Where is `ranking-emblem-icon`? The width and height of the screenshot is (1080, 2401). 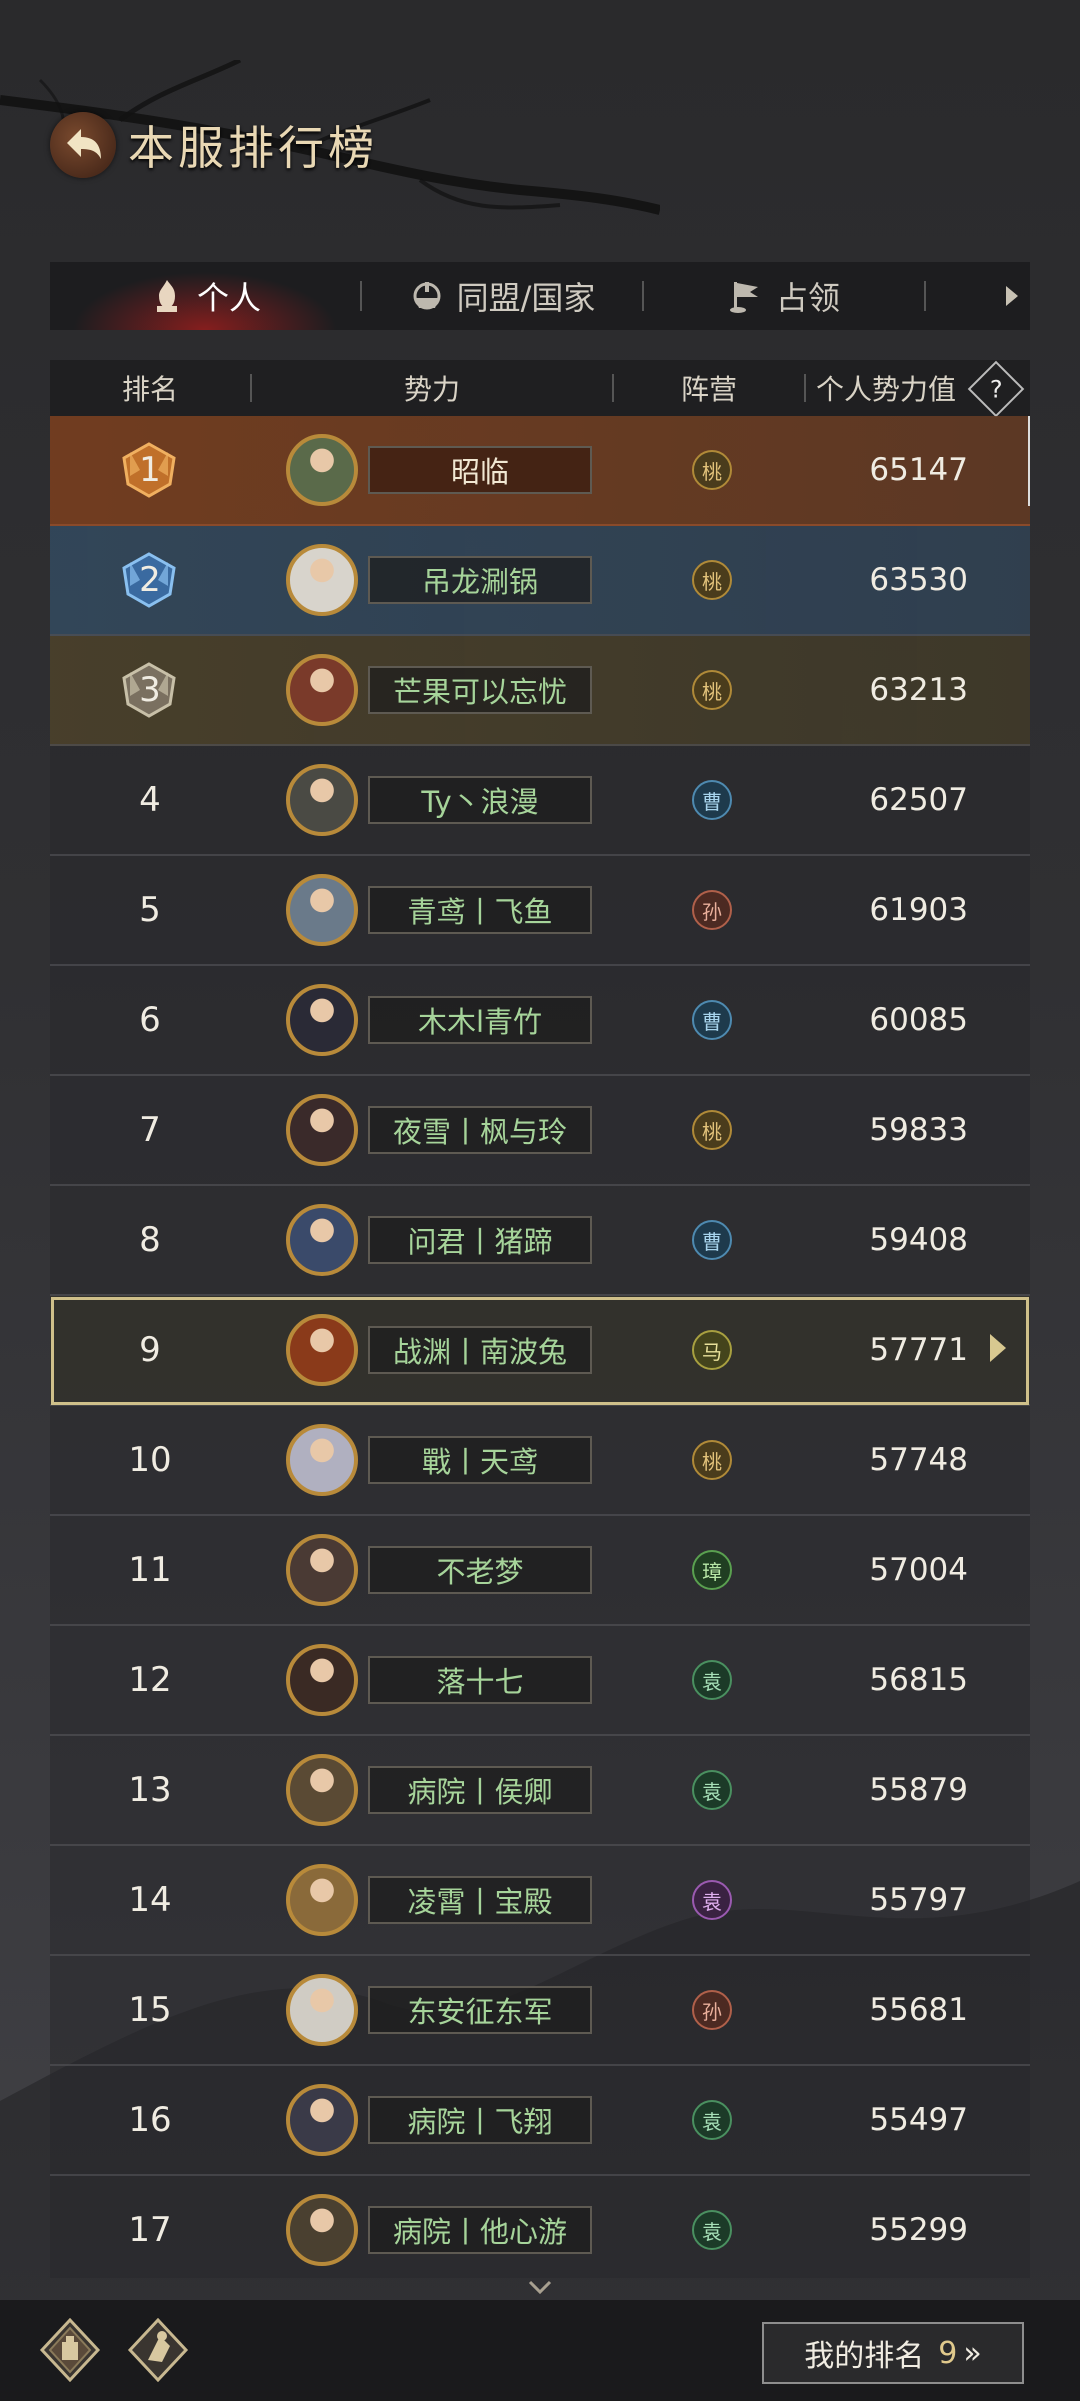 ranking-emblem-icon is located at coordinates (70, 2350).